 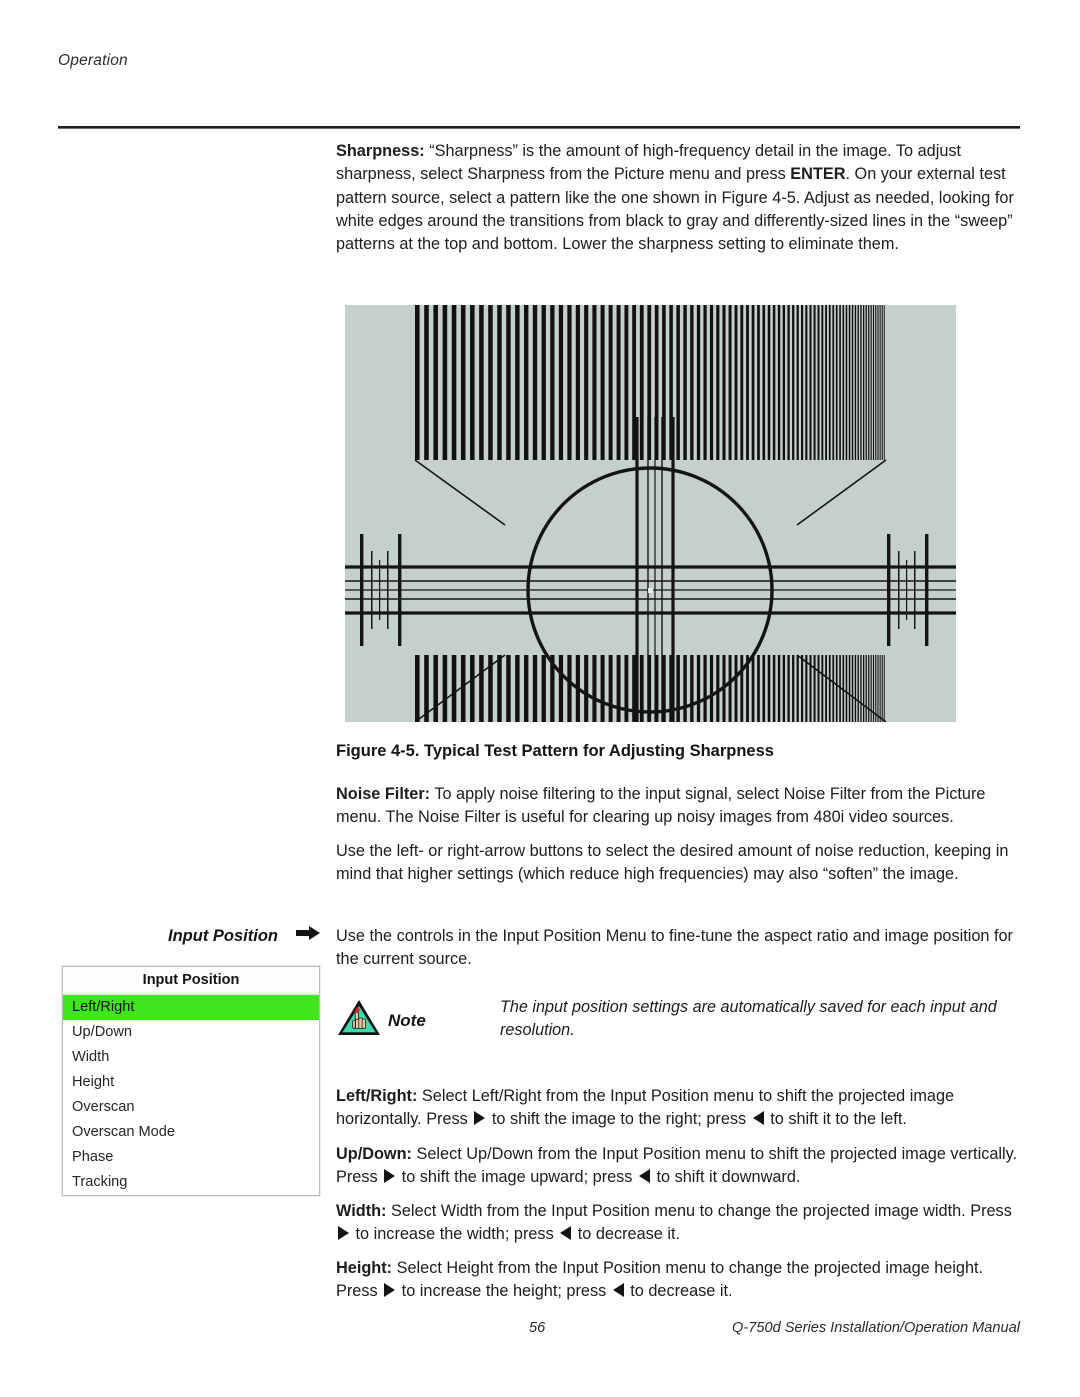 I want to click on osd-menu-item-width: Width, so click(x=191, y=1057).